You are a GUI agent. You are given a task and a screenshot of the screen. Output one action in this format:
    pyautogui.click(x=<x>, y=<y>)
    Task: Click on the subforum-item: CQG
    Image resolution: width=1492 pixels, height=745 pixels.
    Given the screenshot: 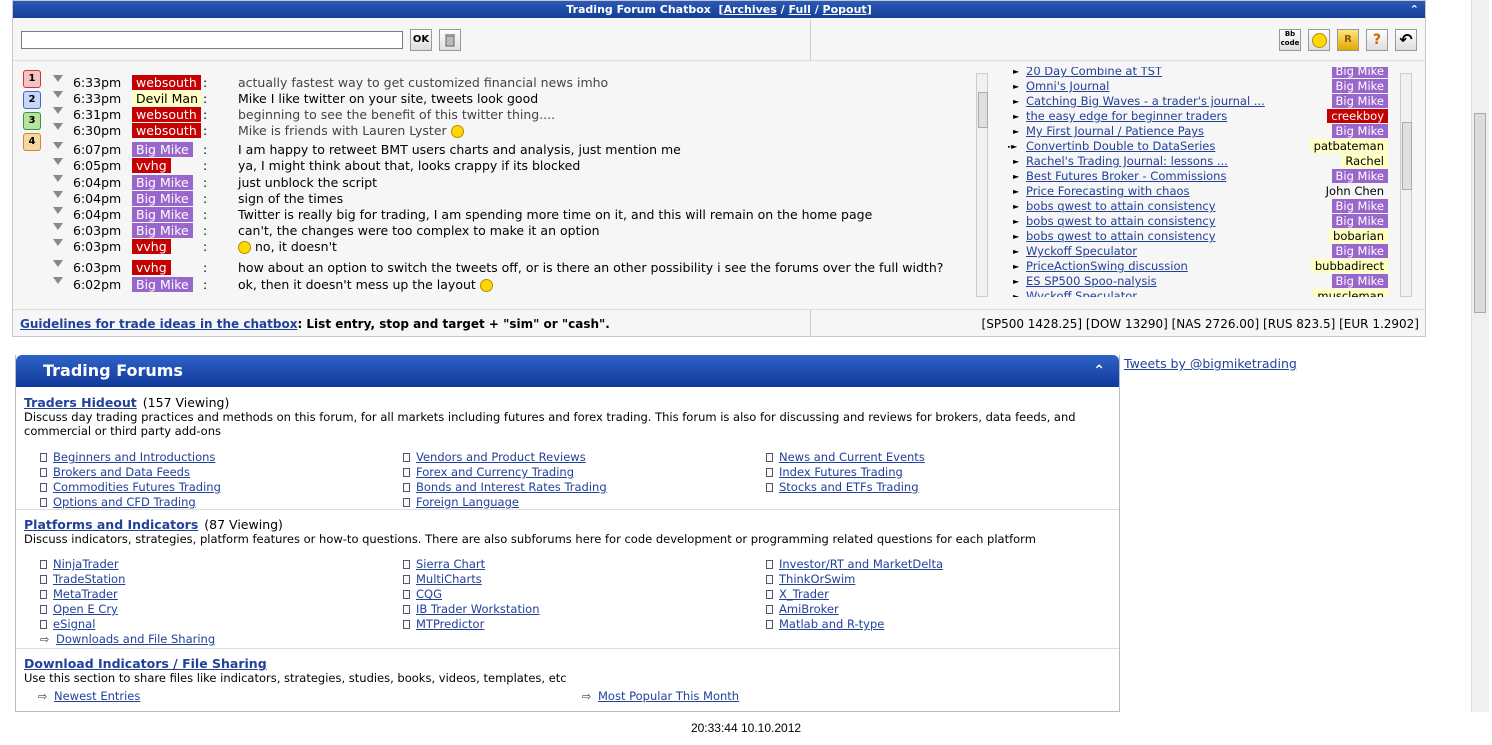 What is the action you would take?
    pyautogui.click(x=422, y=594)
    